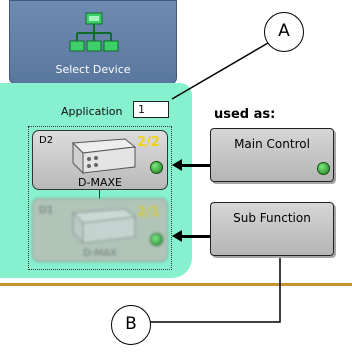 This screenshot has height=353, width=352. Describe the element at coordinates (131, 325) in the screenshot. I see `callout-b: B` at that location.